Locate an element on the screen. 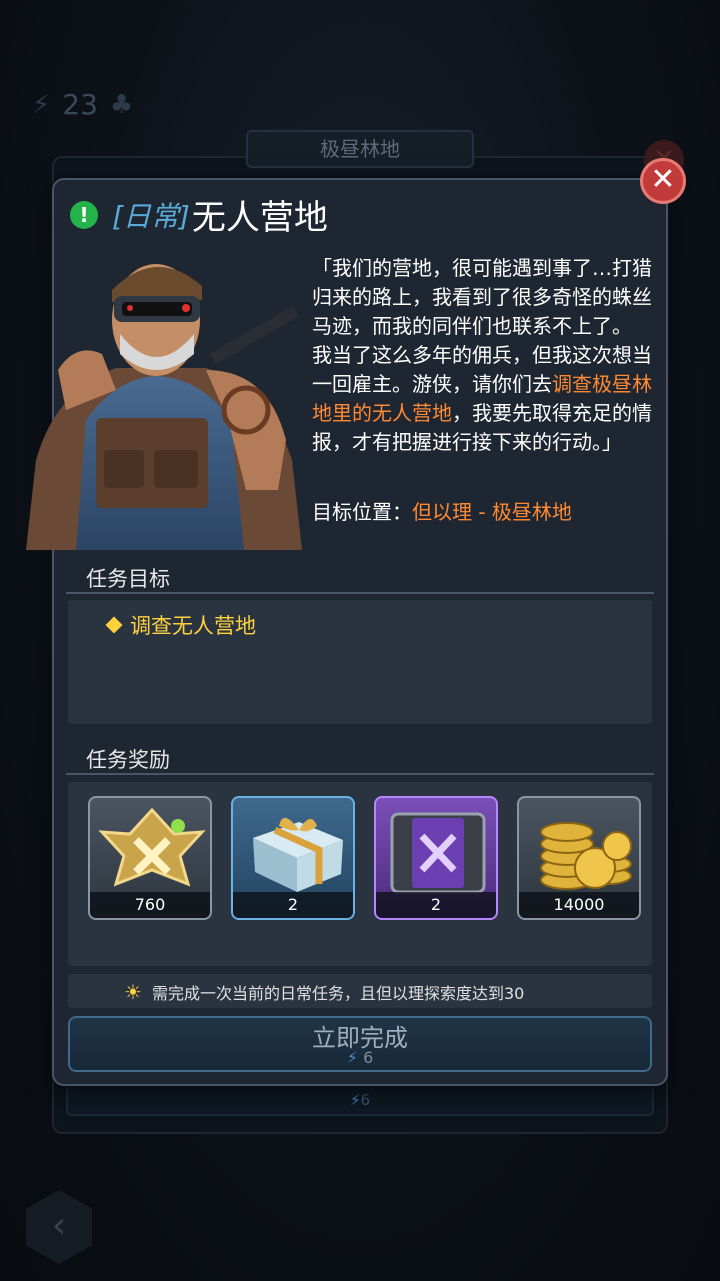 The height and width of the screenshot is (1281, 720). objective-item: 调查无人营地 is located at coordinates (180, 625).